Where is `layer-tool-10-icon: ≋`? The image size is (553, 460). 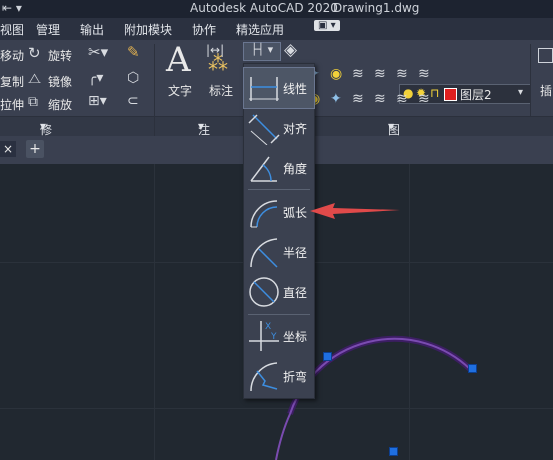
layer-tool-10-icon: ≋ is located at coordinates (380, 99).